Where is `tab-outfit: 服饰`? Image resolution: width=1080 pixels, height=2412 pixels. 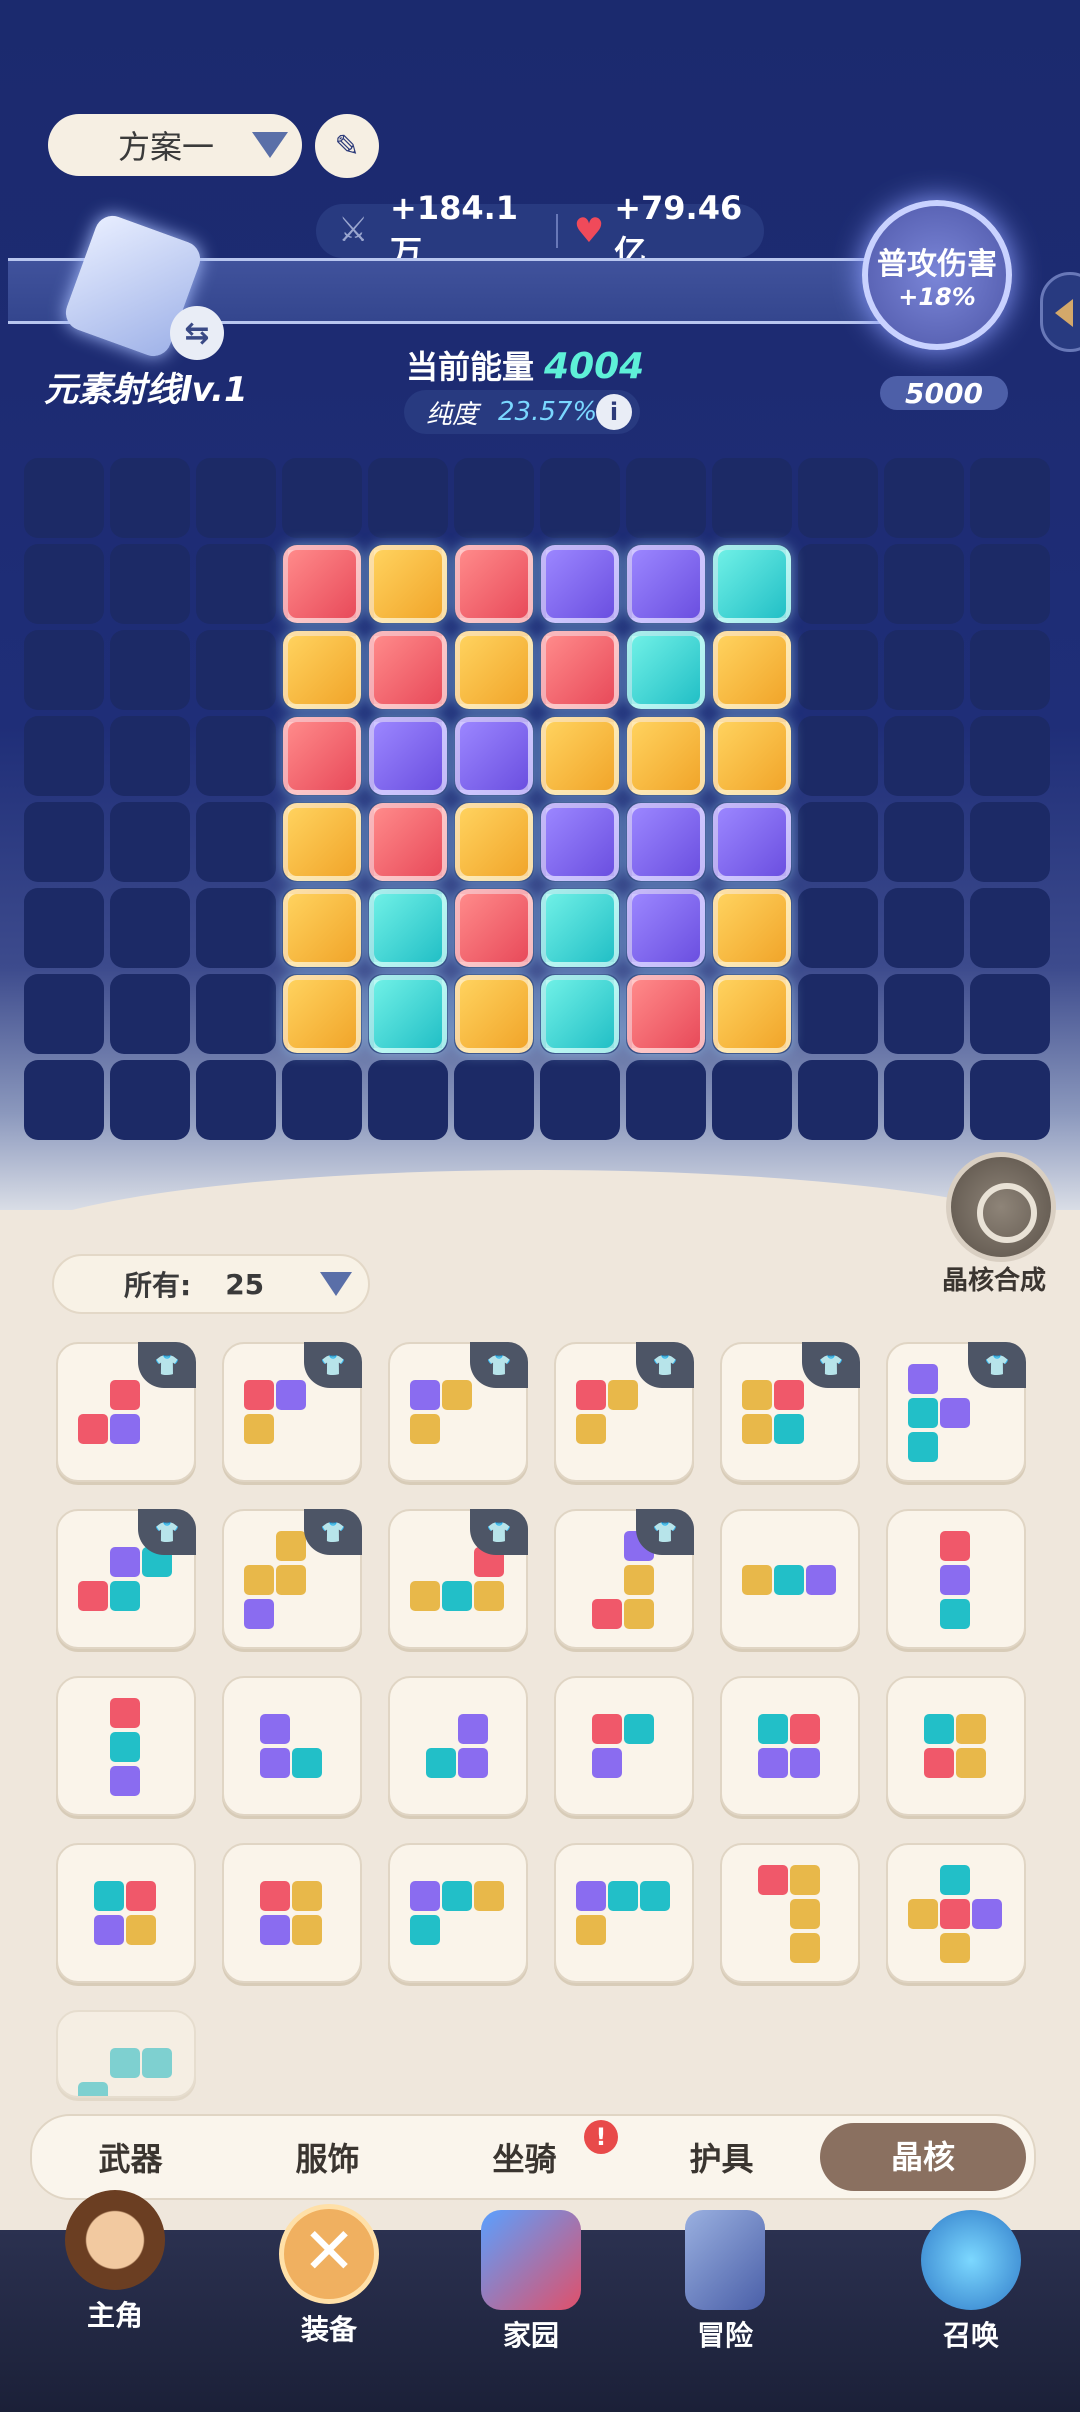
tab-outfit: 服饰 is located at coordinates (327, 2157).